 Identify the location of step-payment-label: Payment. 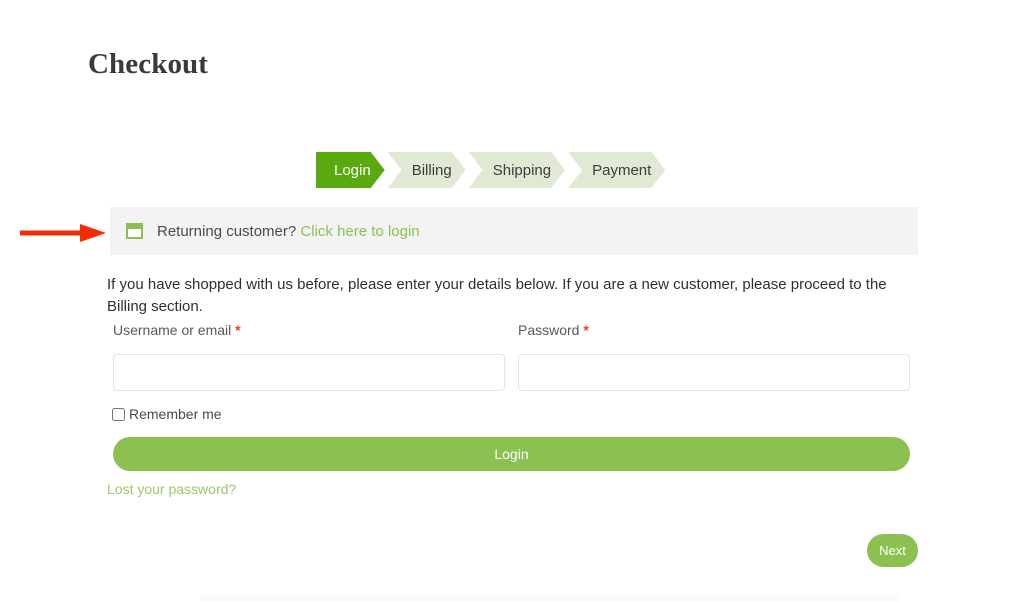
(622, 170).